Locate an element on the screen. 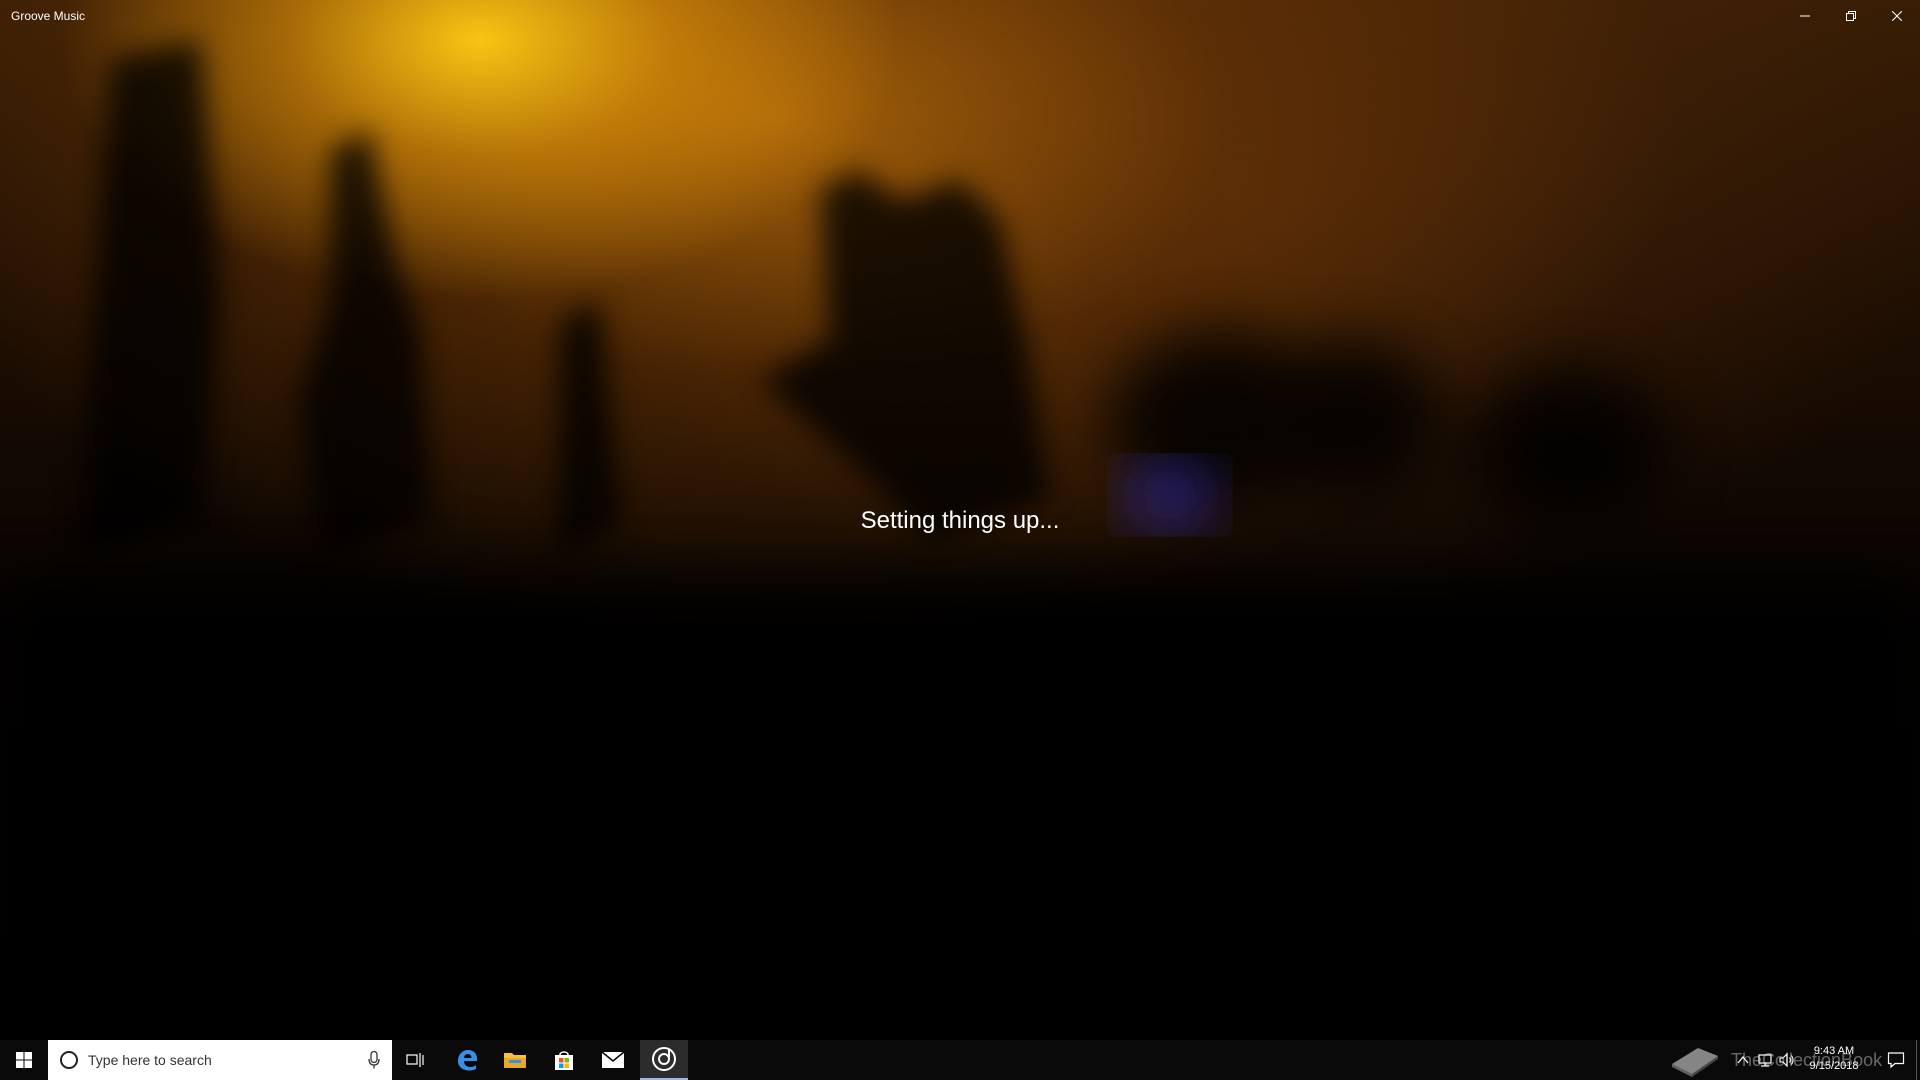 This screenshot has width=1920, height=1080. file-explorer-button is located at coordinates (515, 1060).